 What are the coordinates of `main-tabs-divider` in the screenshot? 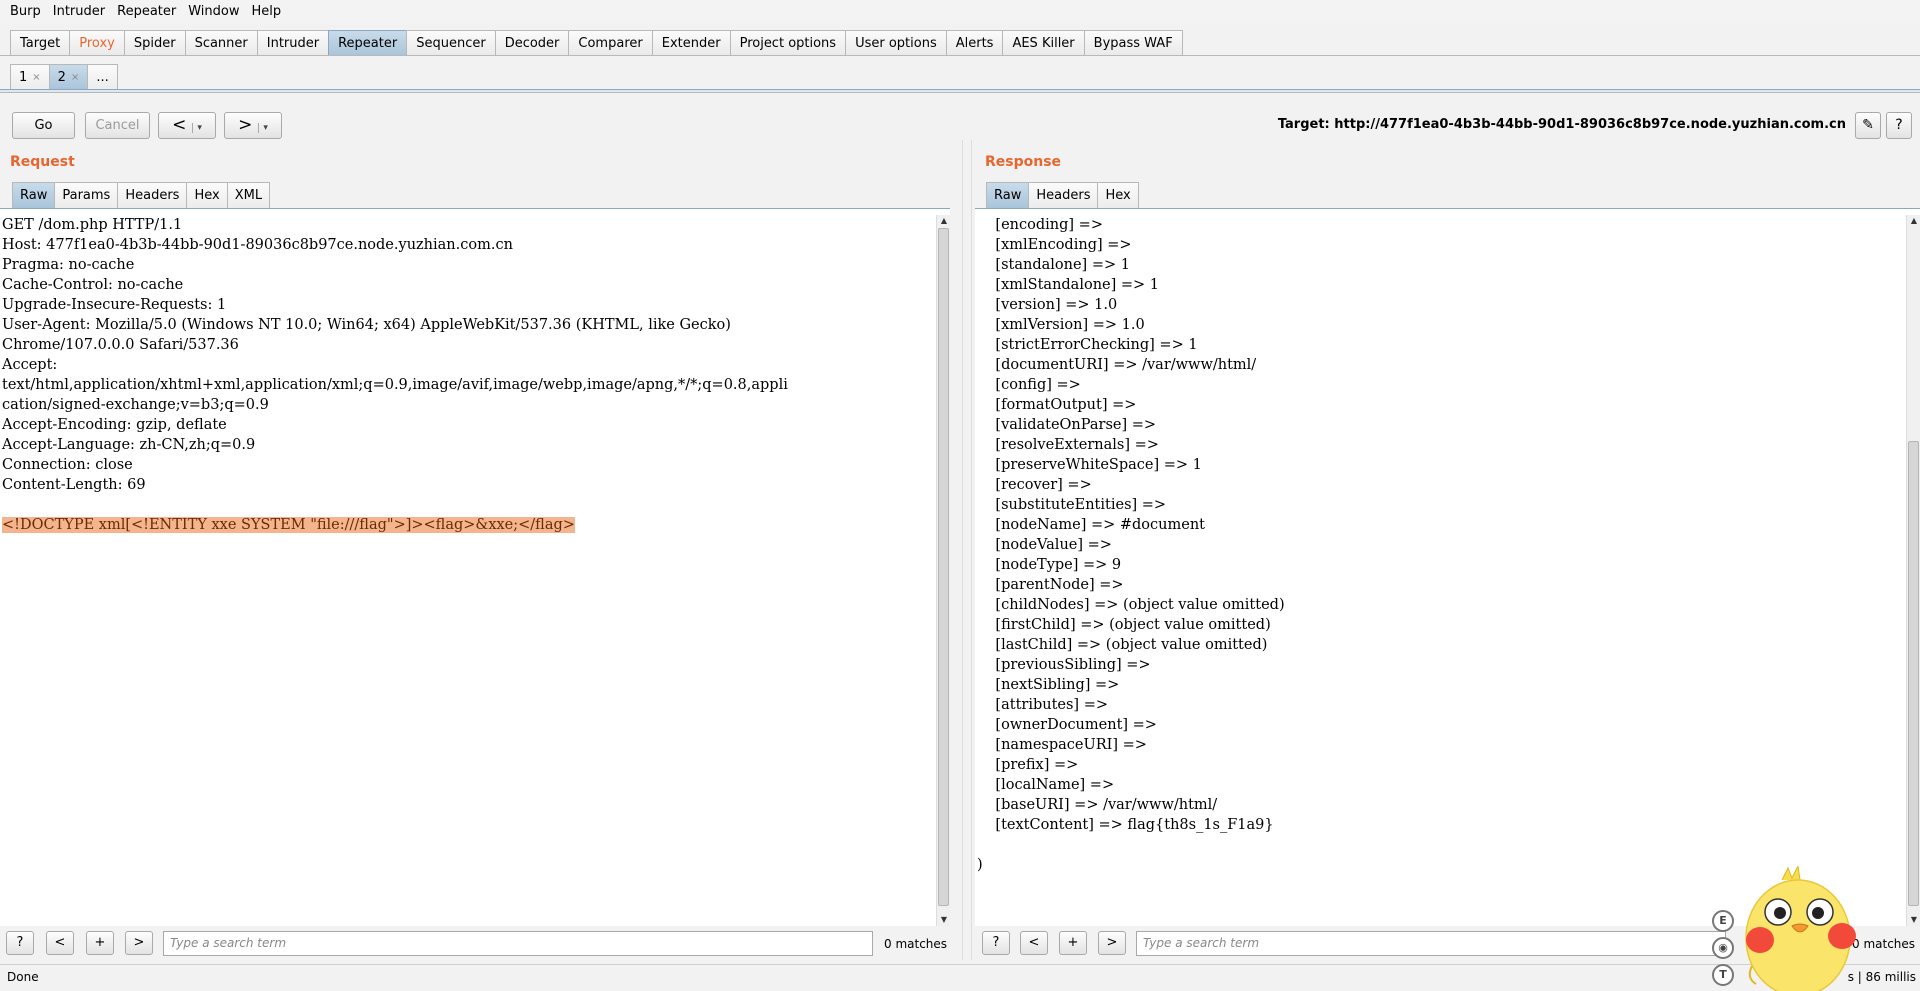 It's located at (960, 55).